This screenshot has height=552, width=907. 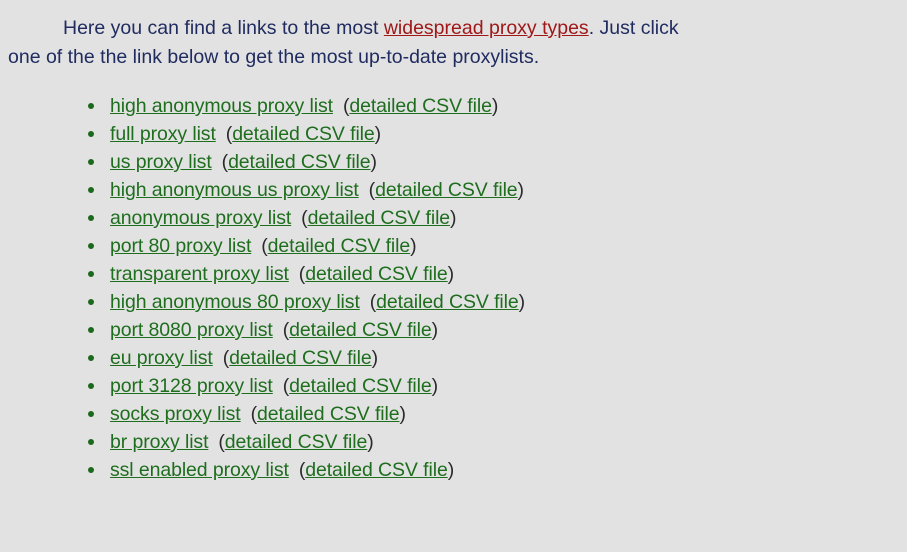 I want to click on proxy-list-link: us proxy list, so click(x=161, y=162).